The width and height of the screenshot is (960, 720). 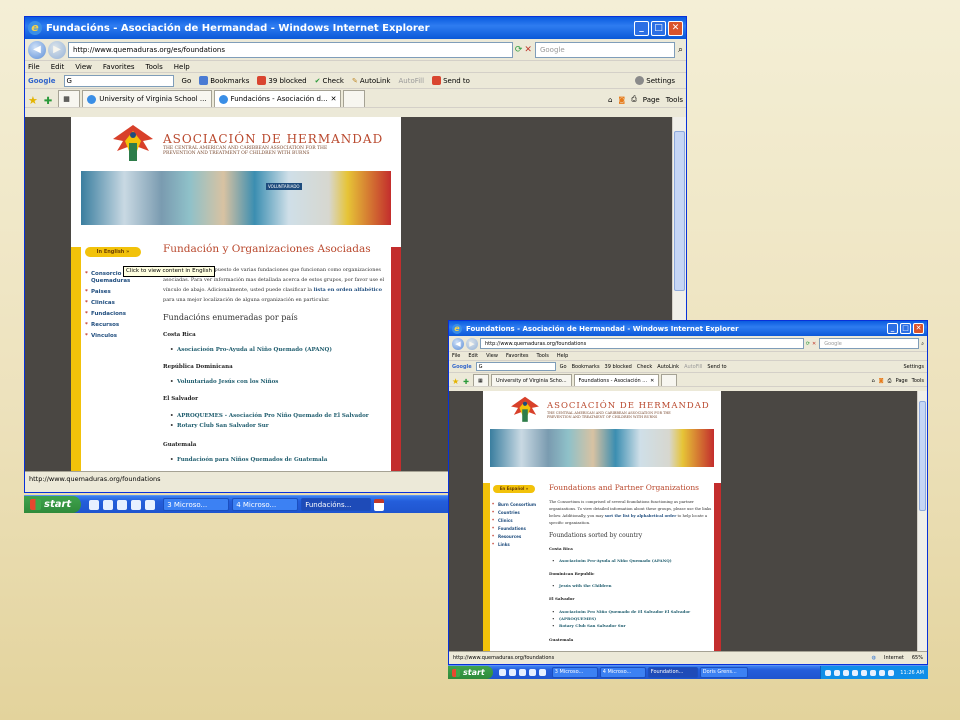 What do you see at coordinates (455, 381) in the screenshot?
I see `favorites-star-icon: ★` at bounding box center [455, 381].